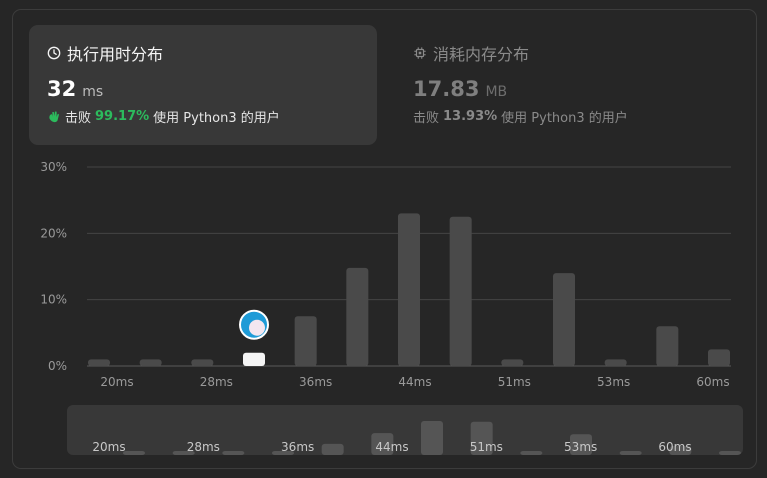 This screenshot has height=478, width=767. I want to click on x-tick-label: 53ms, so click(613, 382).